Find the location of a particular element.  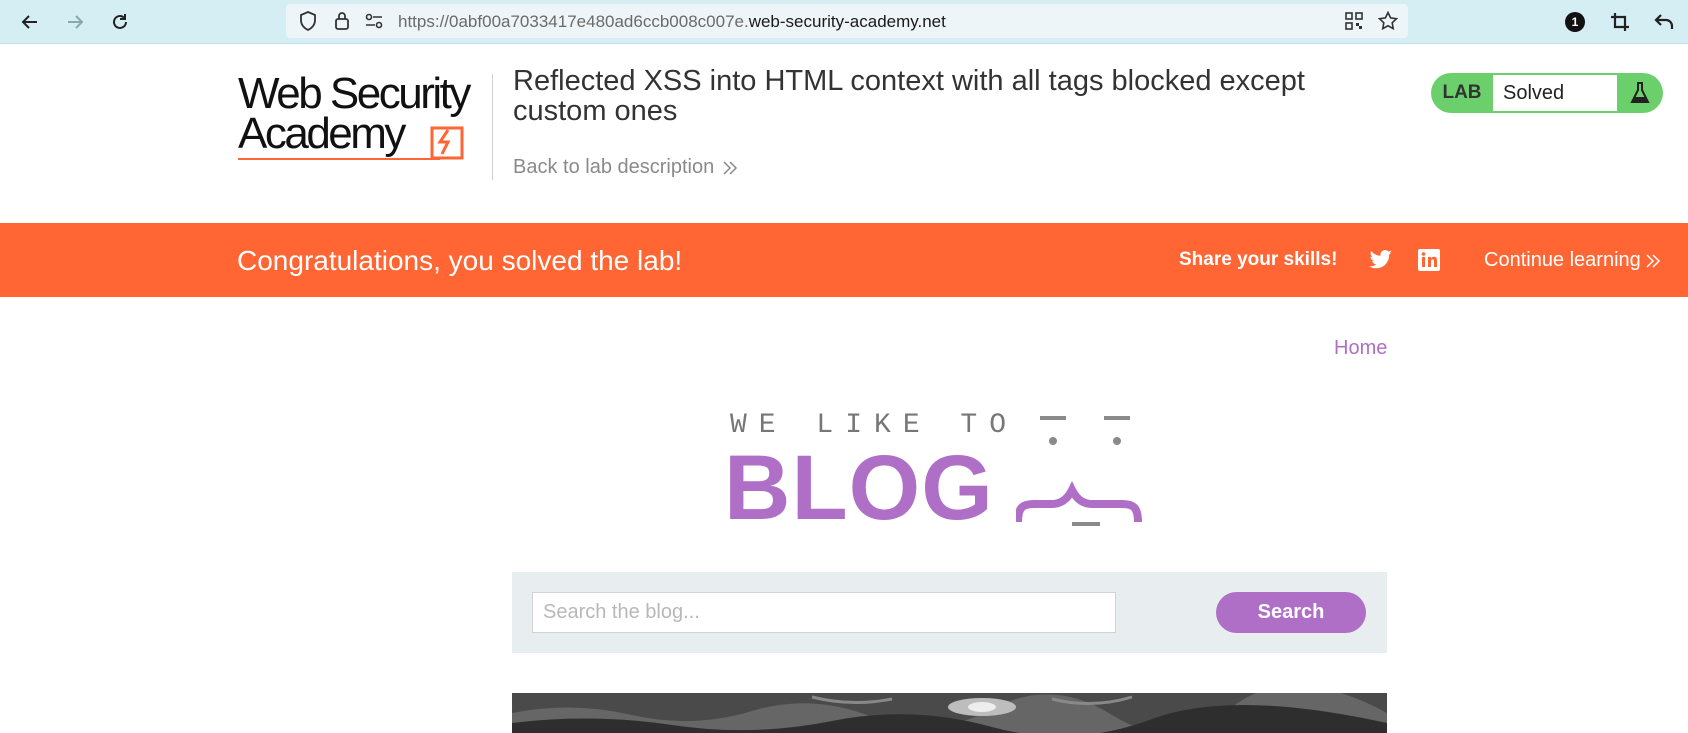

search-panel: Search is located at coordinates (949, 612).